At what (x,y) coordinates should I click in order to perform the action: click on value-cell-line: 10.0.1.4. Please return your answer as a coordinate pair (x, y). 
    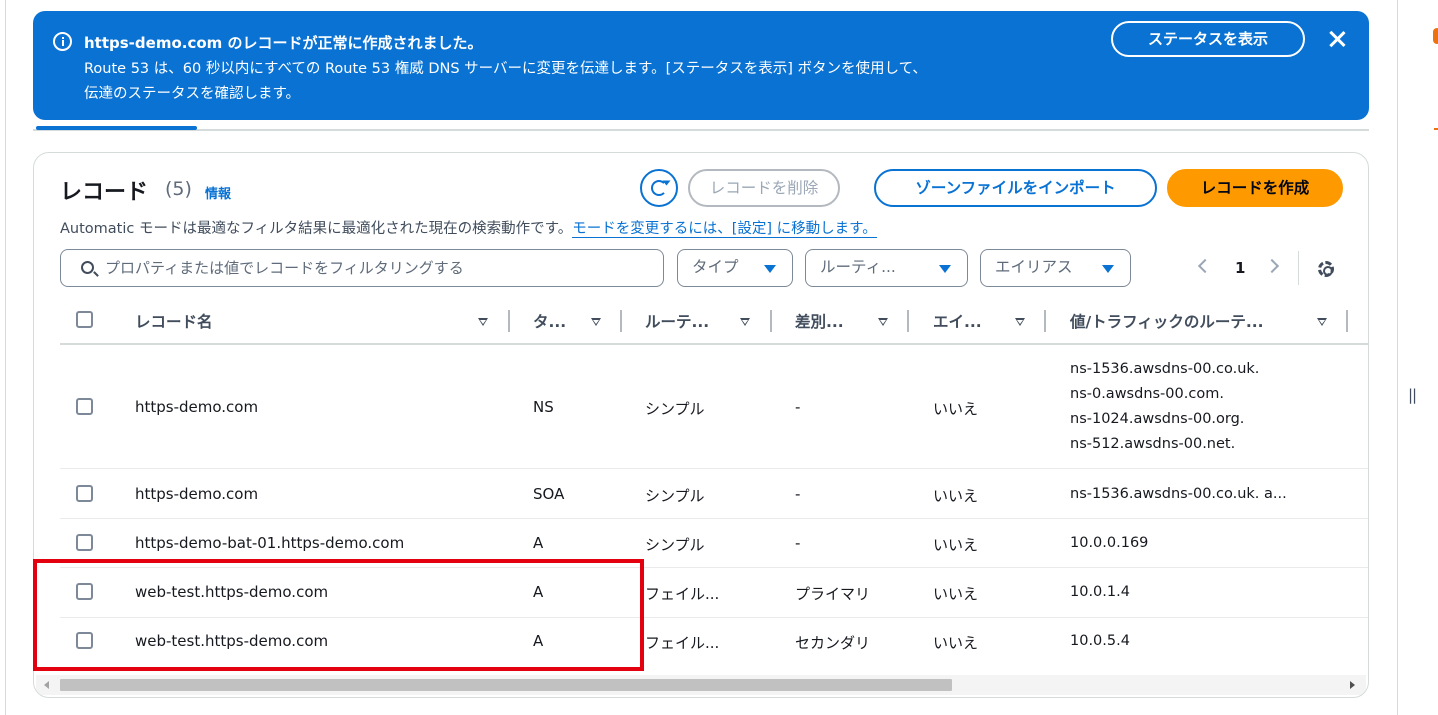
    Looking at the image, I should click on (1100, 592).